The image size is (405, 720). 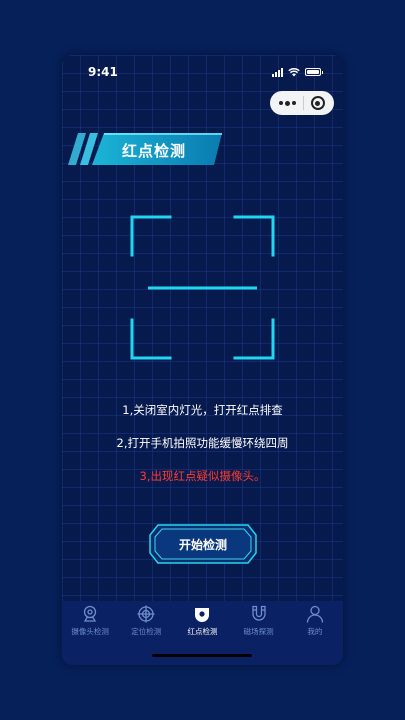 What do you see at coordinates (146, 631) in the screenshot?
I see `tab-label: 定位检测` at bounding box center [146, 631].